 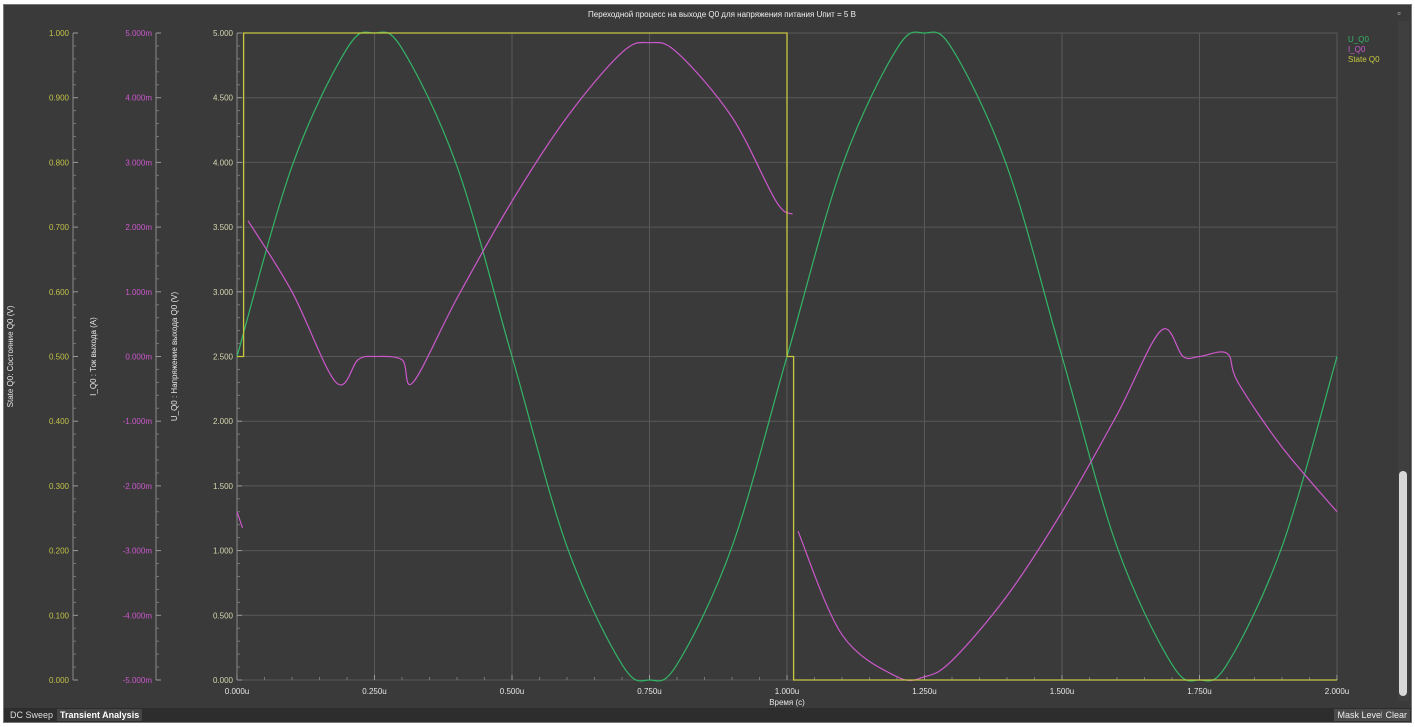 I want to click on legend-item: U_Q0, so click(x=1358, y=39).